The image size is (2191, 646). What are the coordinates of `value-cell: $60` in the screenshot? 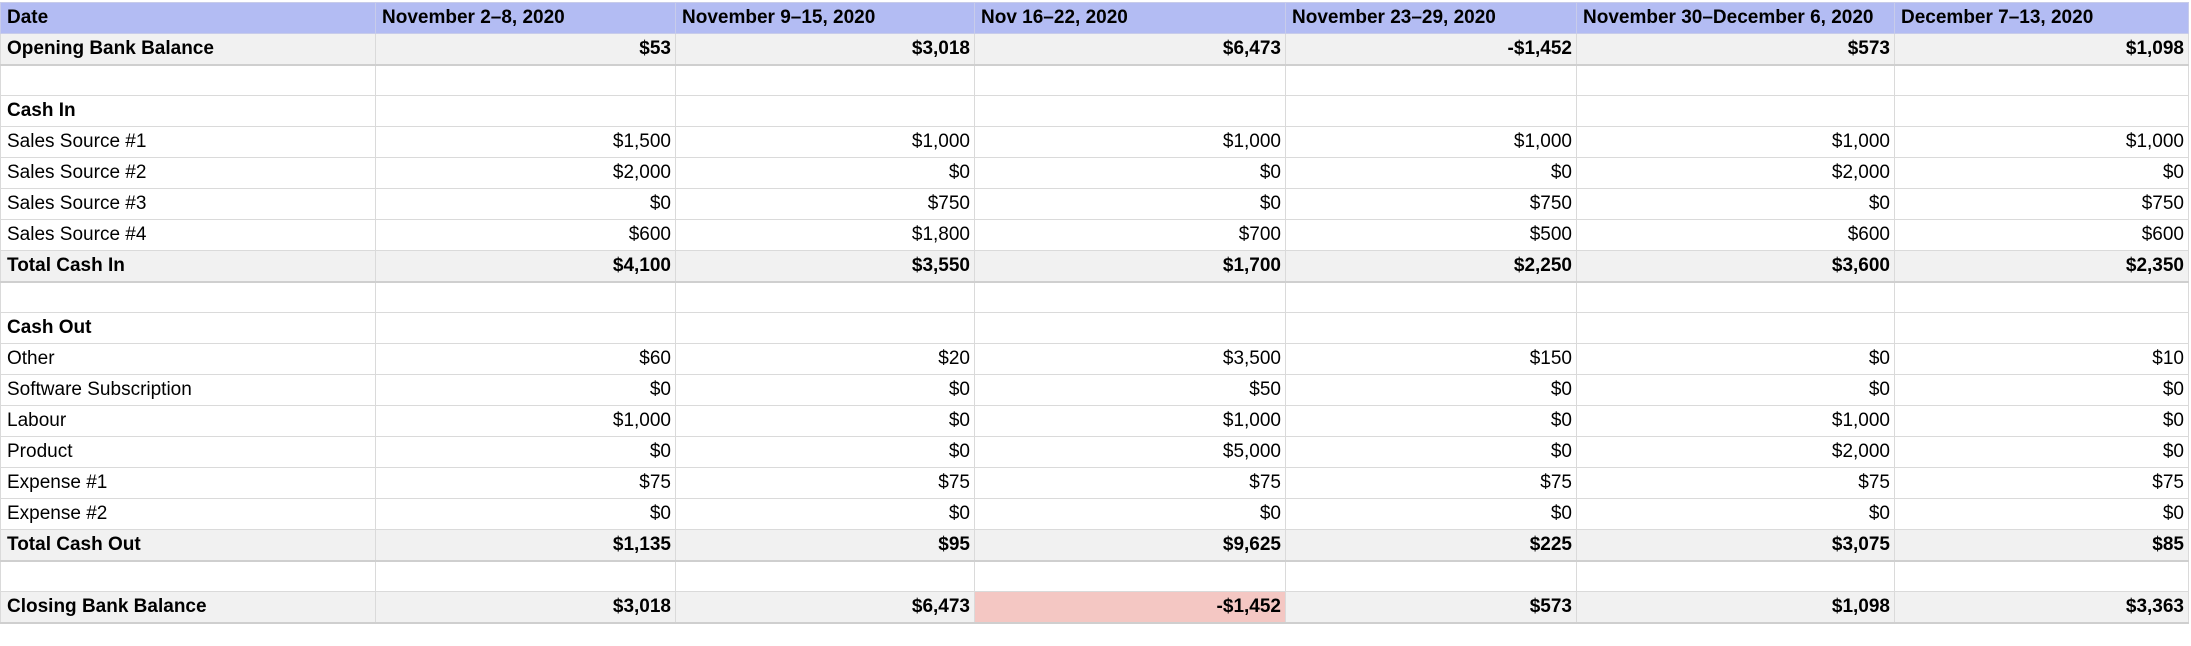 It's located at (525, 359).